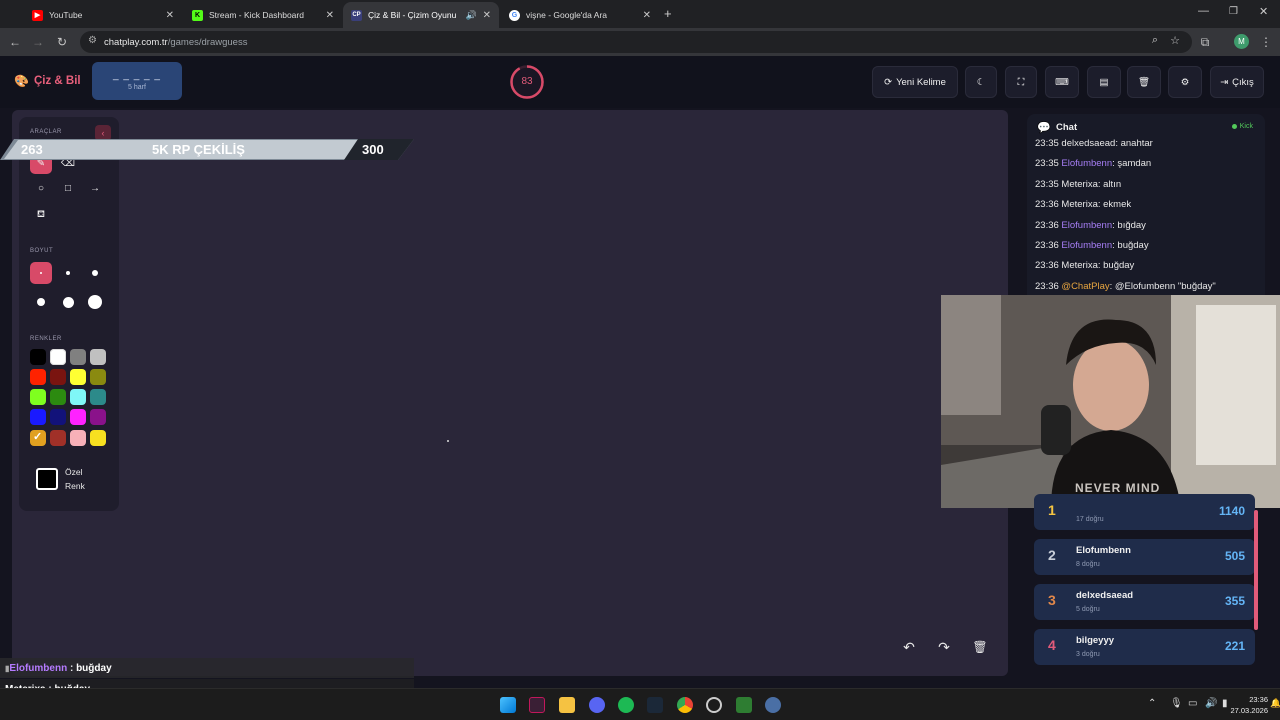 This screenshot has width=1280, height=720. What do you see at coordinates (655, 705) in the screenshot?
I see `steam-icon` at bounding box center [655, 705].